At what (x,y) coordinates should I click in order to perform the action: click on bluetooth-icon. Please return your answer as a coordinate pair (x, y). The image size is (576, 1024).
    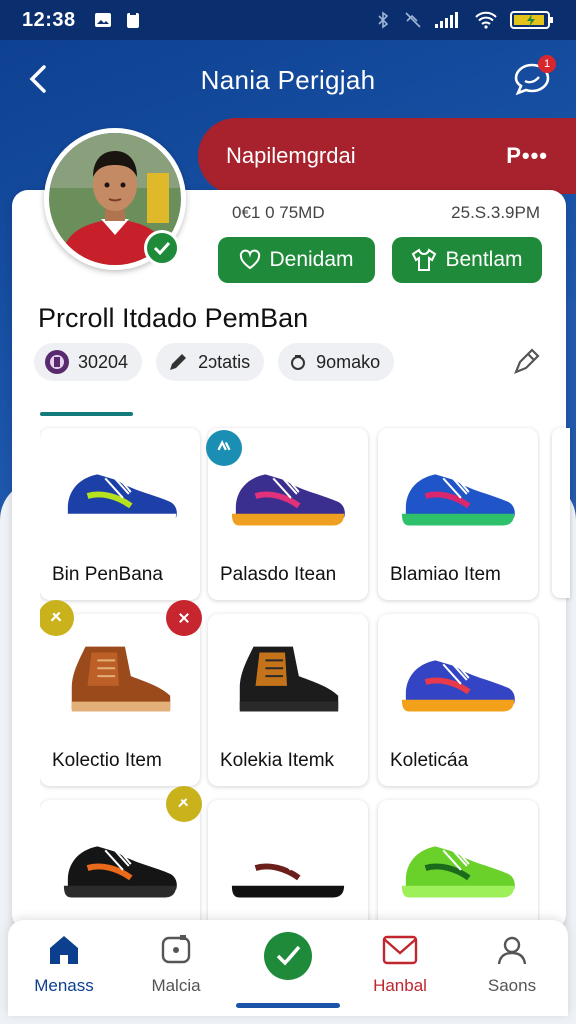
    Looking at the image, I should click on (383, 20).